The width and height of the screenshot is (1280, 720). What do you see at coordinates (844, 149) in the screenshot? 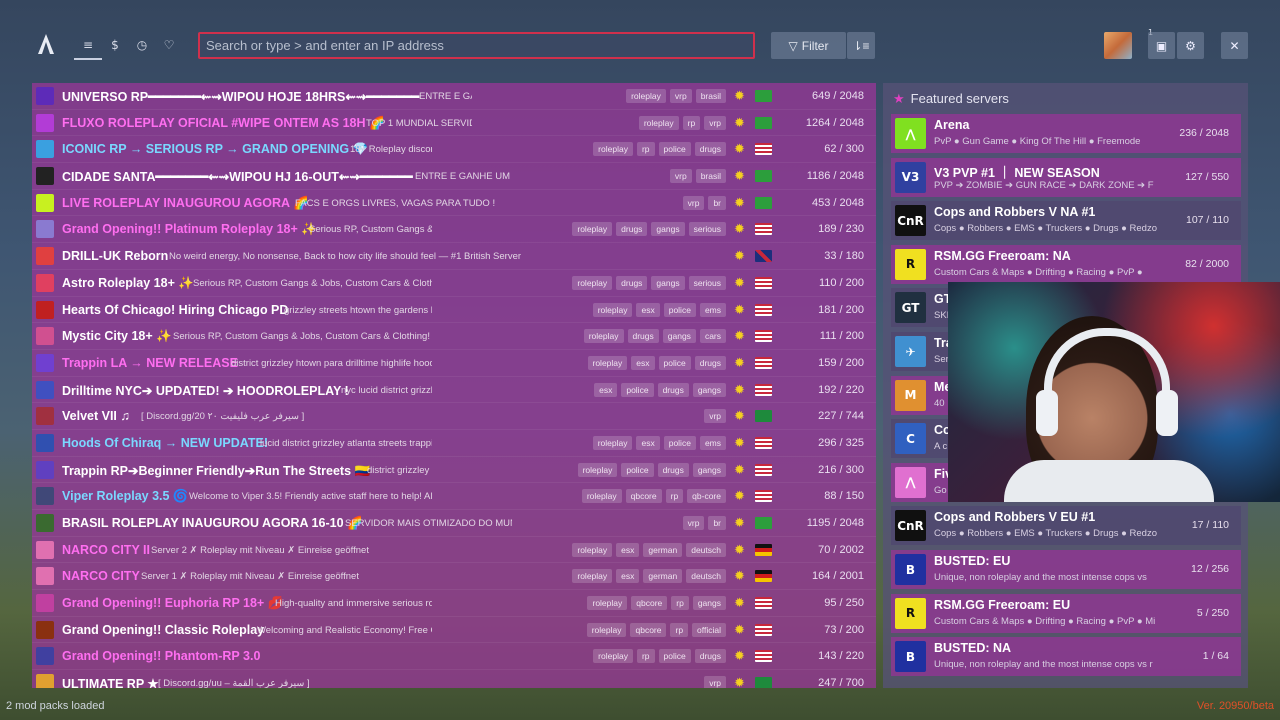
I see `player-count: 62 / 300` at bounding box center [844, 149].